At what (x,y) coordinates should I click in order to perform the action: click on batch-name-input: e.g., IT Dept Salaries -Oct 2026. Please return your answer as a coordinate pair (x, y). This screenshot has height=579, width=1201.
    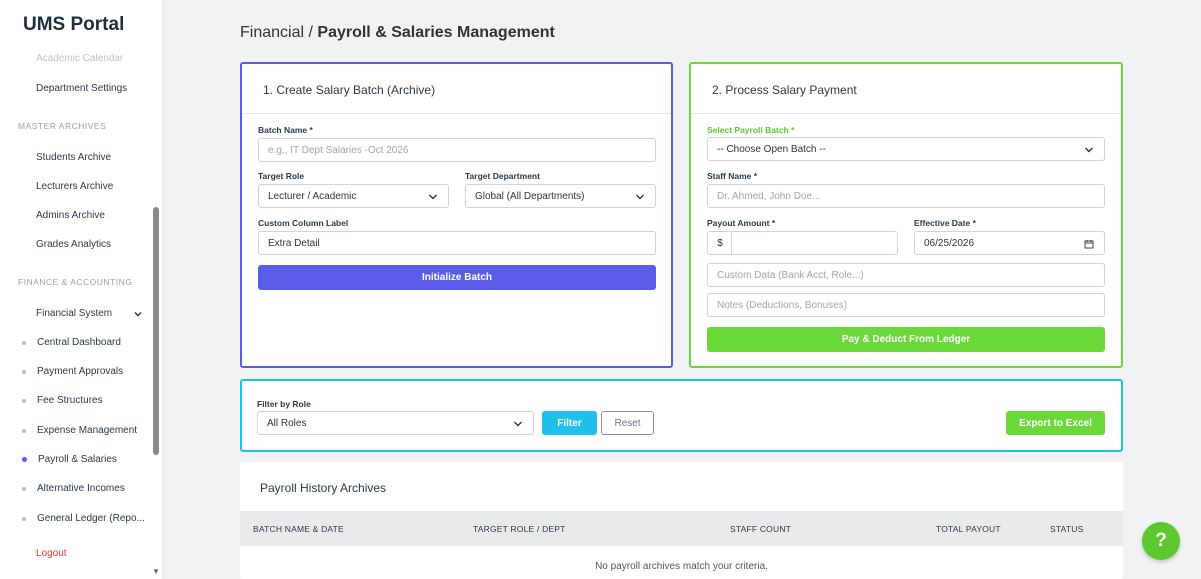
    Looking at the image, I should click on (457, 150).